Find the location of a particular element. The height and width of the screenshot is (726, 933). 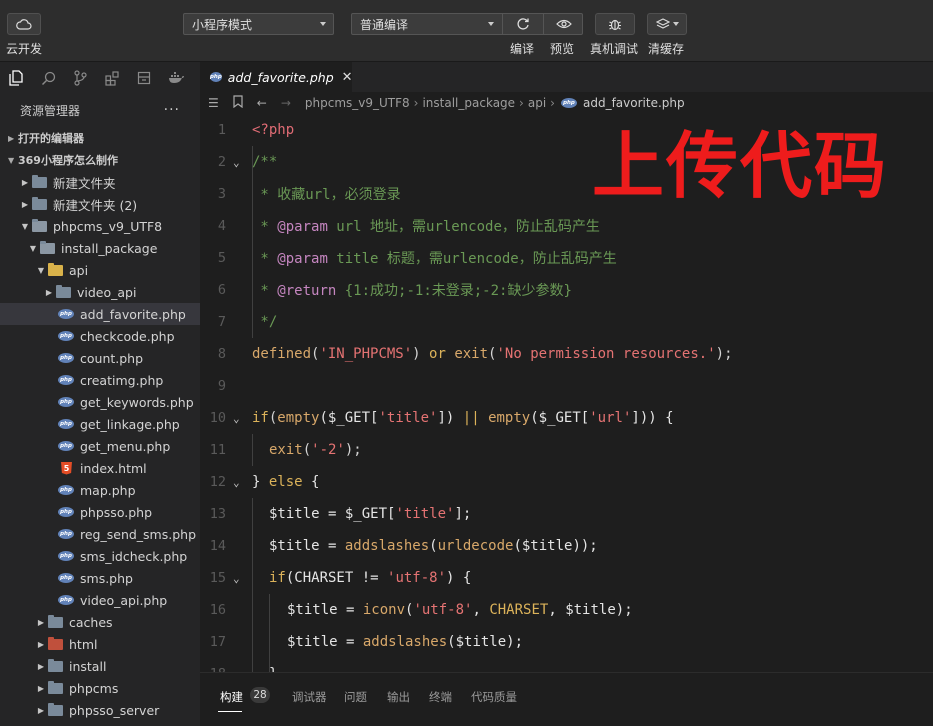

tree-file: php map.php is located at coordinates (100, 490).